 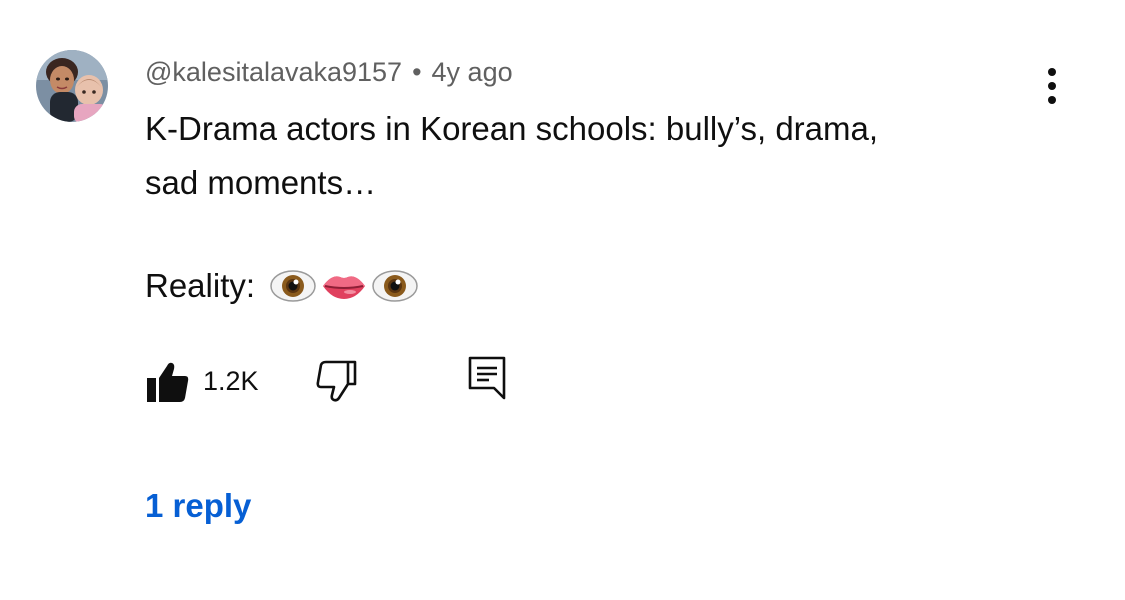 What do you see at coordinates (273, 72) in the screenshot?
I see `author-handle: @kalesitalavaka9157` at bounding box center [273, 72].